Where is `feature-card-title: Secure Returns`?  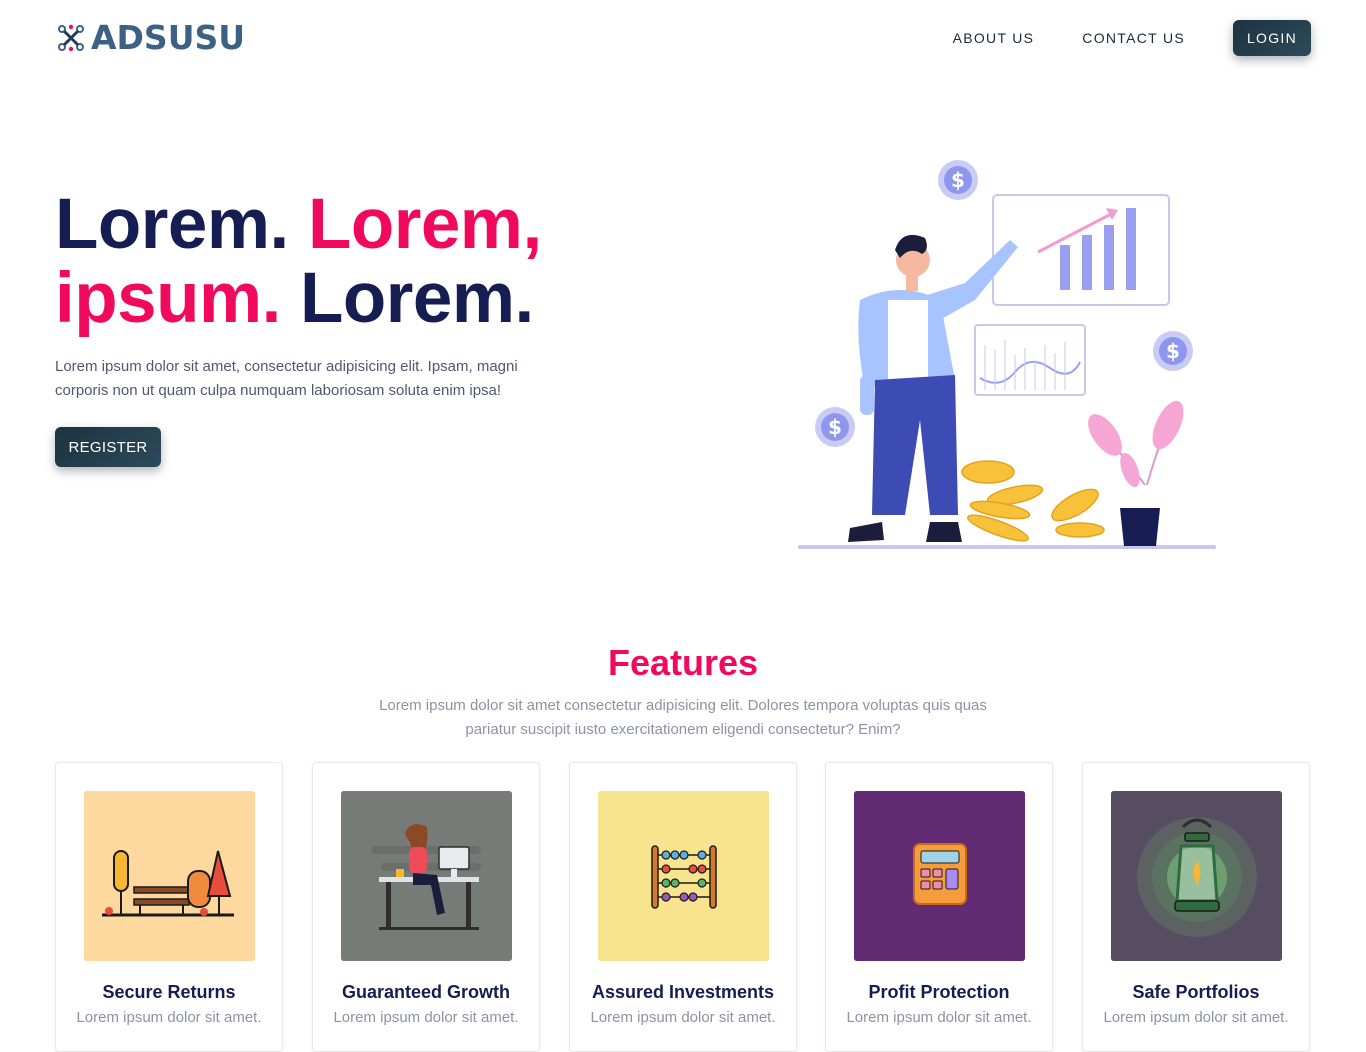
feature-card-title: Secure Returns is located at coordinates (169, 992).